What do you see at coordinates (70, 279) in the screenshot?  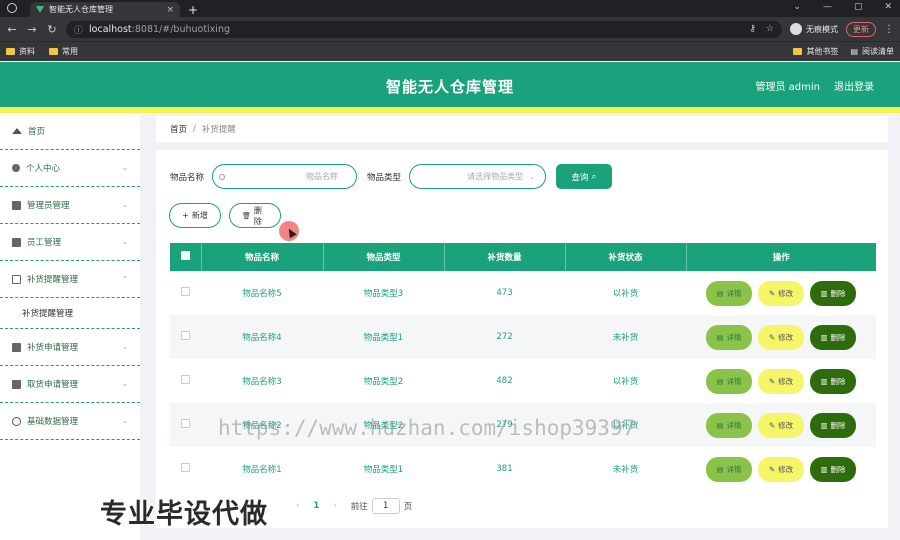 I see `sidebar-item-restock-reminder: 补货提醒管理 ⌃` at bounding box center [70, 279].